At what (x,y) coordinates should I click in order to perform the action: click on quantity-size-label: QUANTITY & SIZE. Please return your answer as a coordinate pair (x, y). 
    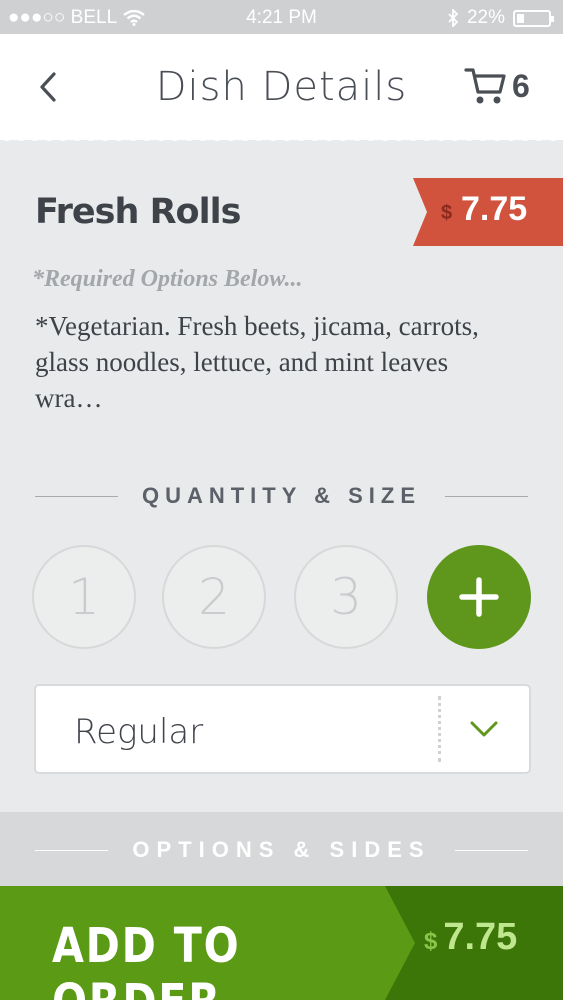
    Looking at the image, I should click on (281, 495).